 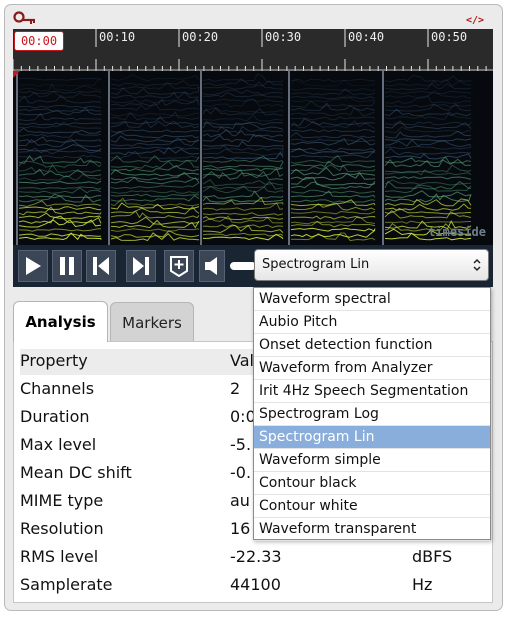 What do you see at coordinates (449, 37) in the screenshot?
I see `ruler-tick-label: 00:50` at bounding box center [449, 37].